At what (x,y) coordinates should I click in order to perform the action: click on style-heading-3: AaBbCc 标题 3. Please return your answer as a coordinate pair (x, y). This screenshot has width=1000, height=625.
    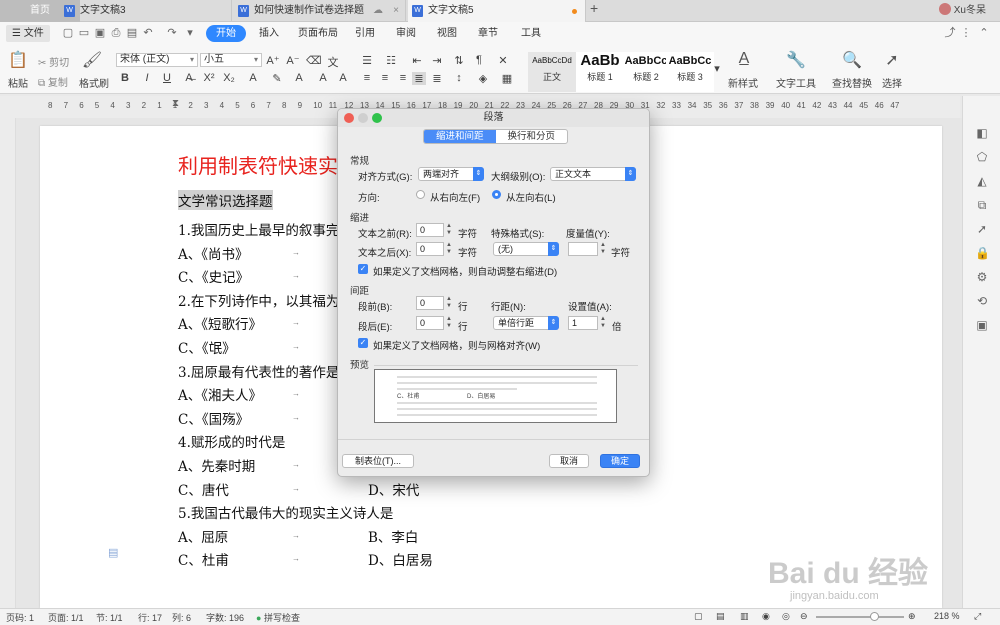
    Looking at the image, I should click on (690, 72).